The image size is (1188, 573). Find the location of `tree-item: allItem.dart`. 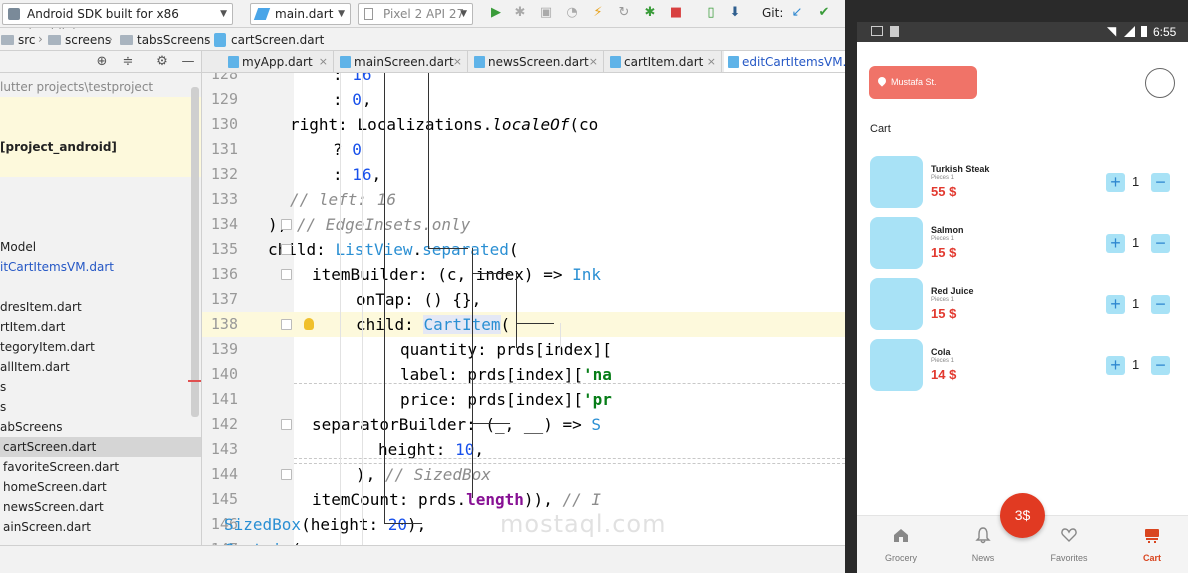

tree-item: allItem.dart is located at coordinates (100, 367).